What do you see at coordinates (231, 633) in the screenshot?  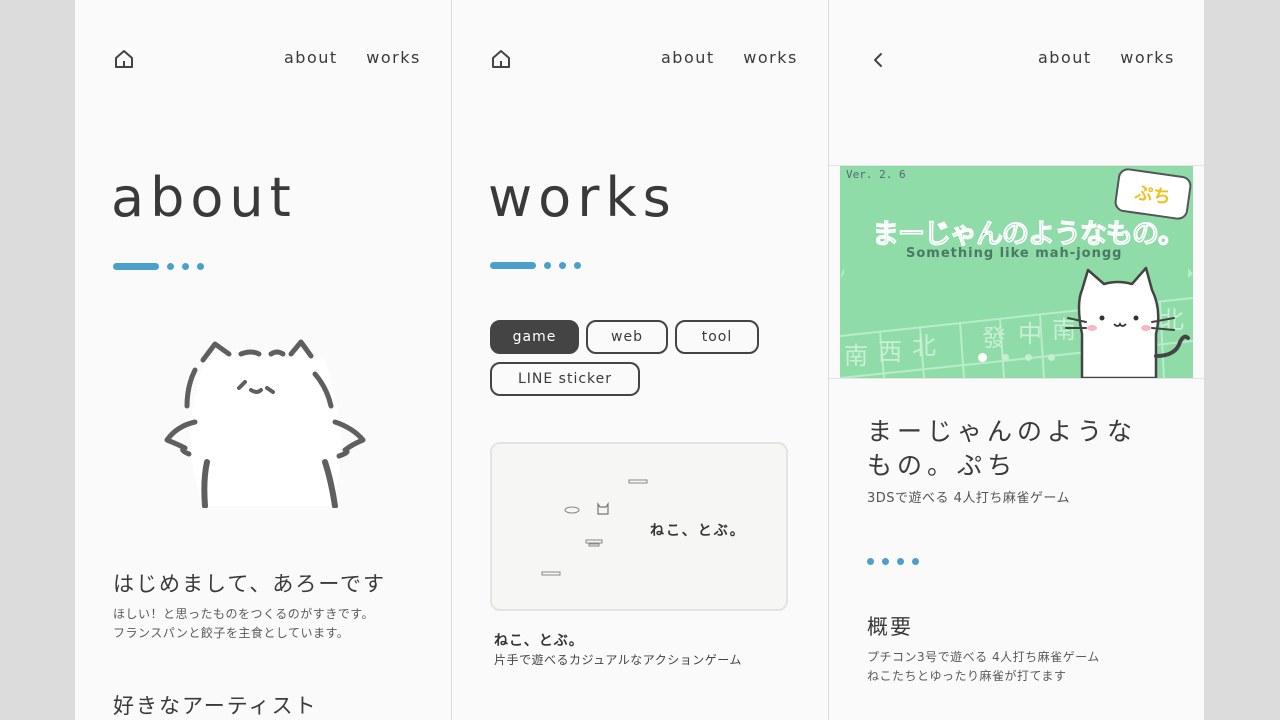 I see `intro-text-line2: フランスパンと餃子を主食としています。` at bounding box center [231, 633].